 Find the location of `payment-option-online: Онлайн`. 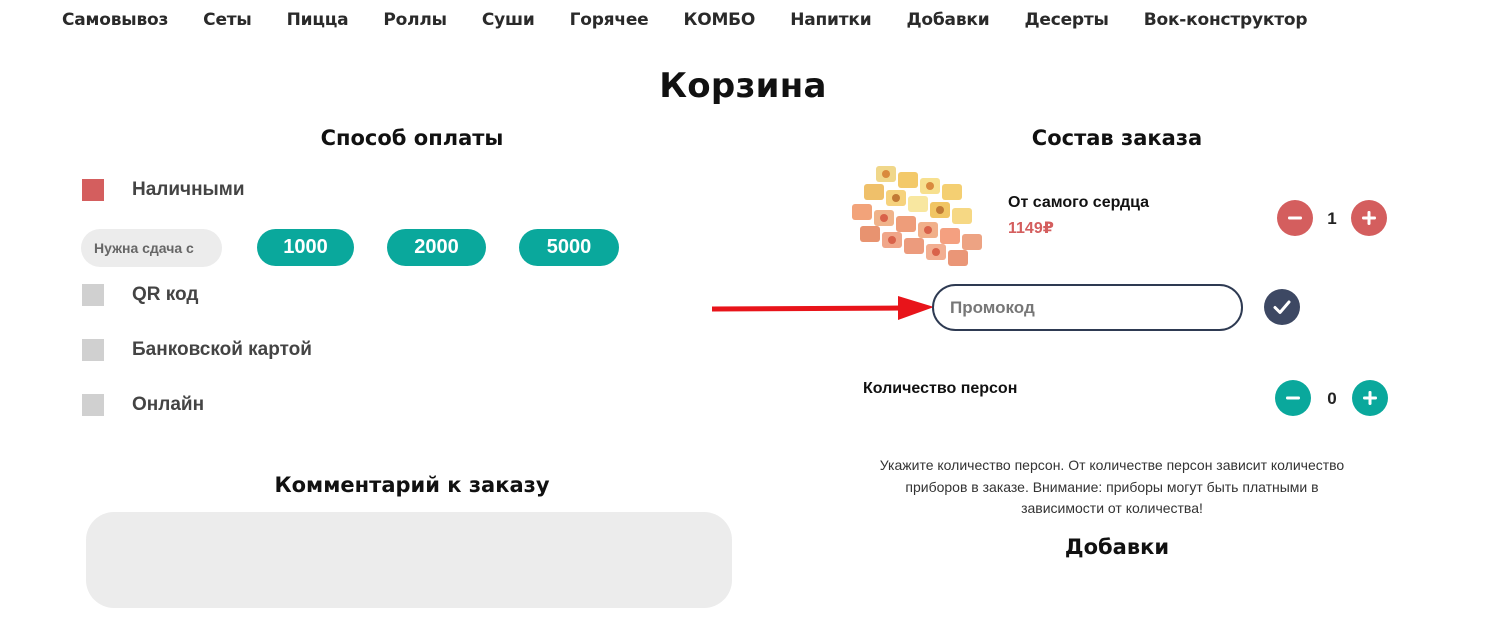

payment-option-online: Онлайн is located at coordinates (143, 405).